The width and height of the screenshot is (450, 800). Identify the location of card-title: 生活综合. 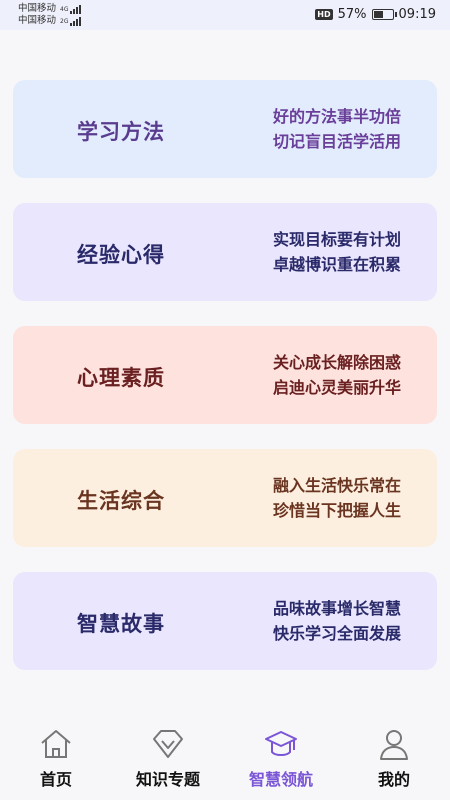
(121, 501).